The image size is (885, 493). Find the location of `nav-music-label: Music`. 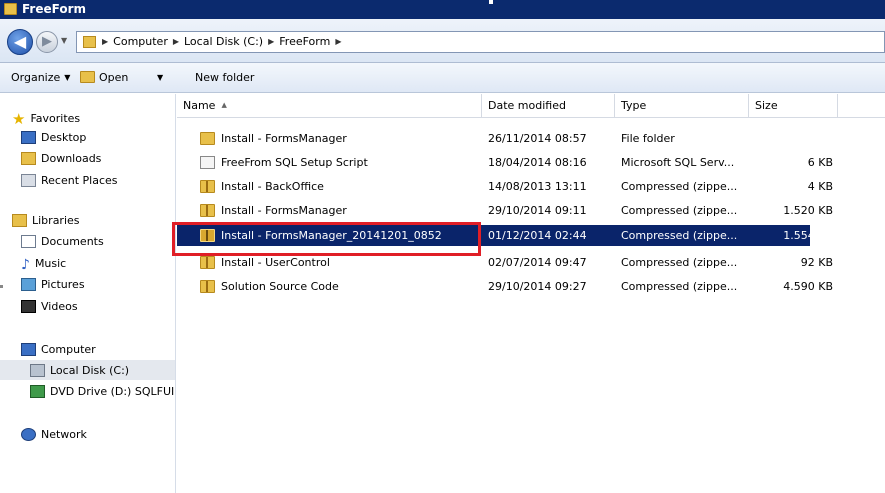

nav-music-label: Music is located at coordinates (50, 263).